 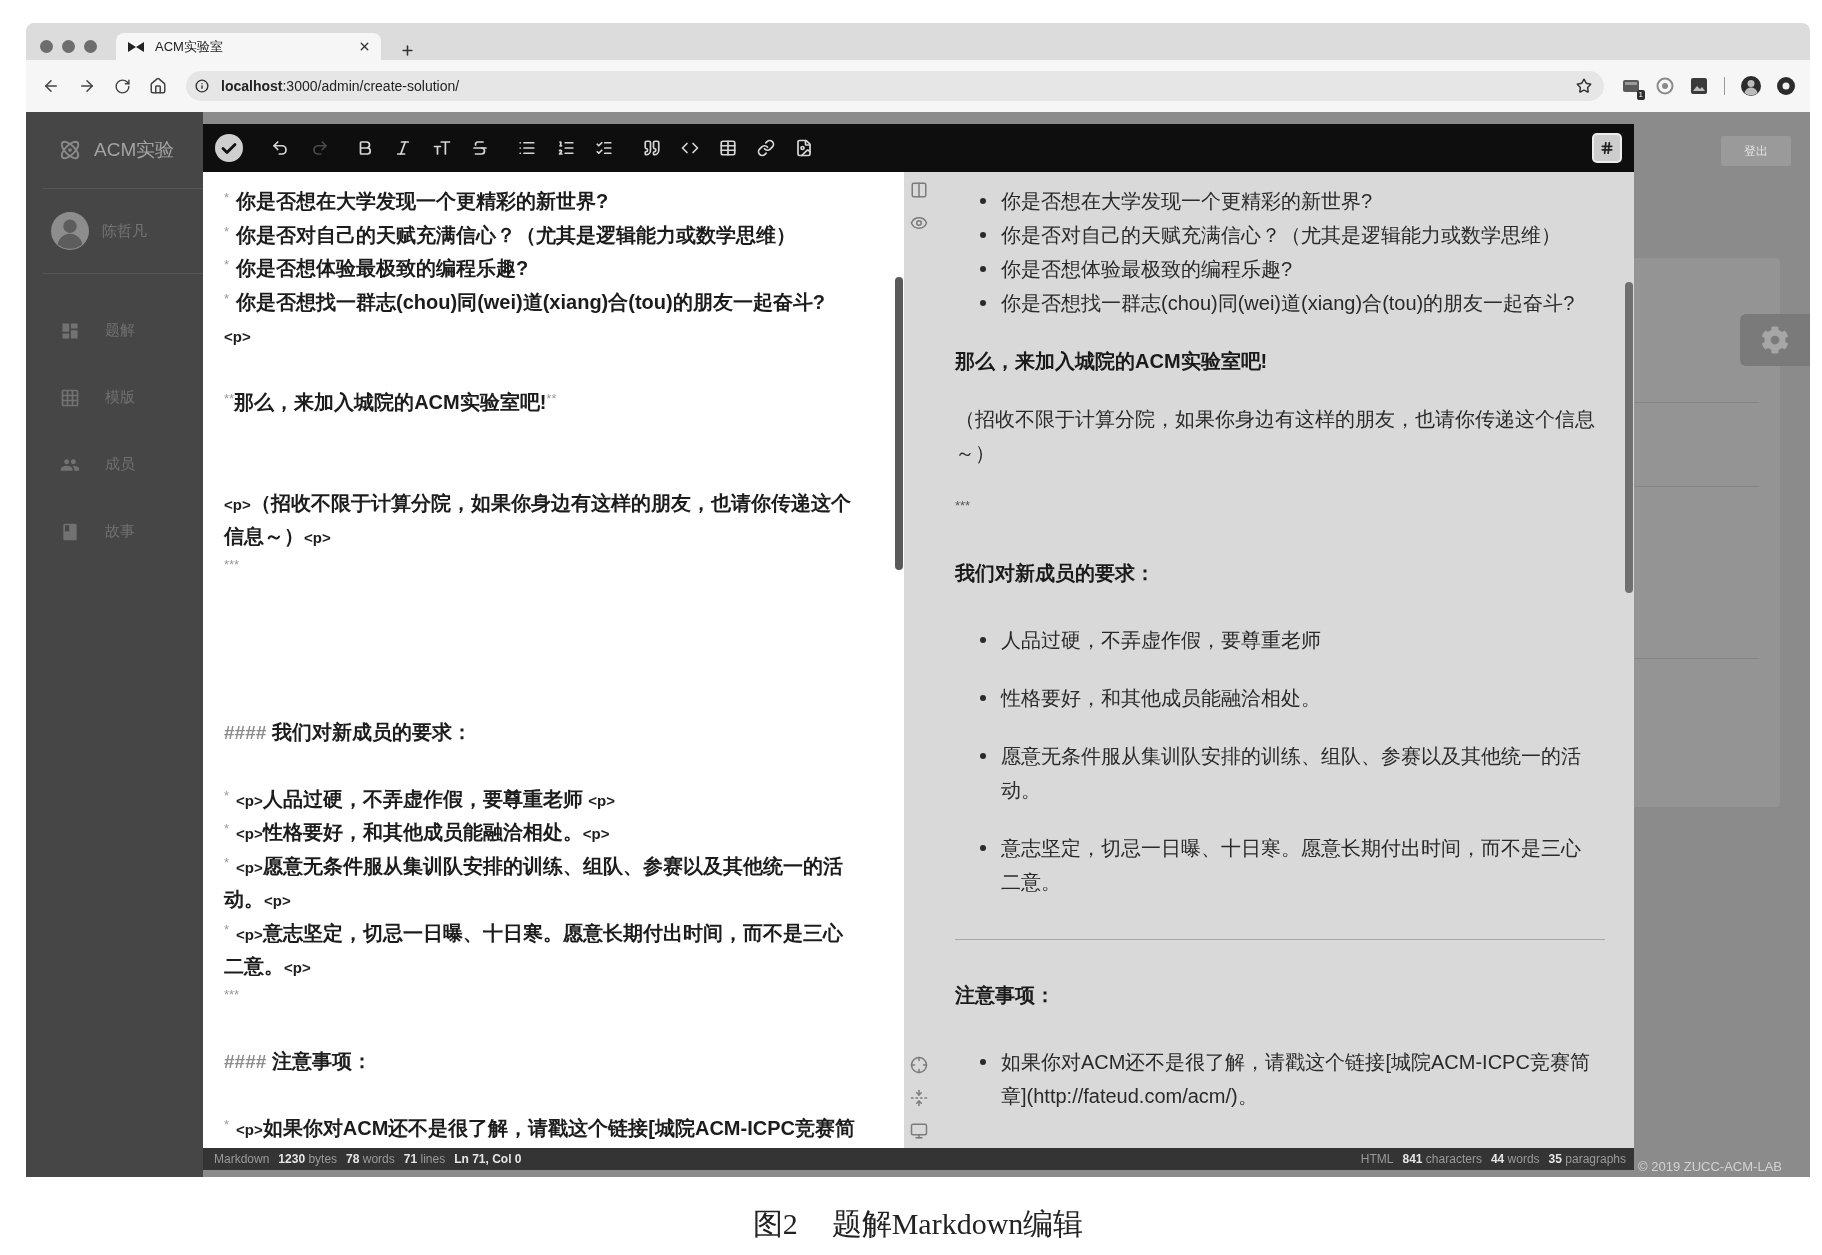 I want to click on brand-name: ACM实验, so click(x=134, y=149).